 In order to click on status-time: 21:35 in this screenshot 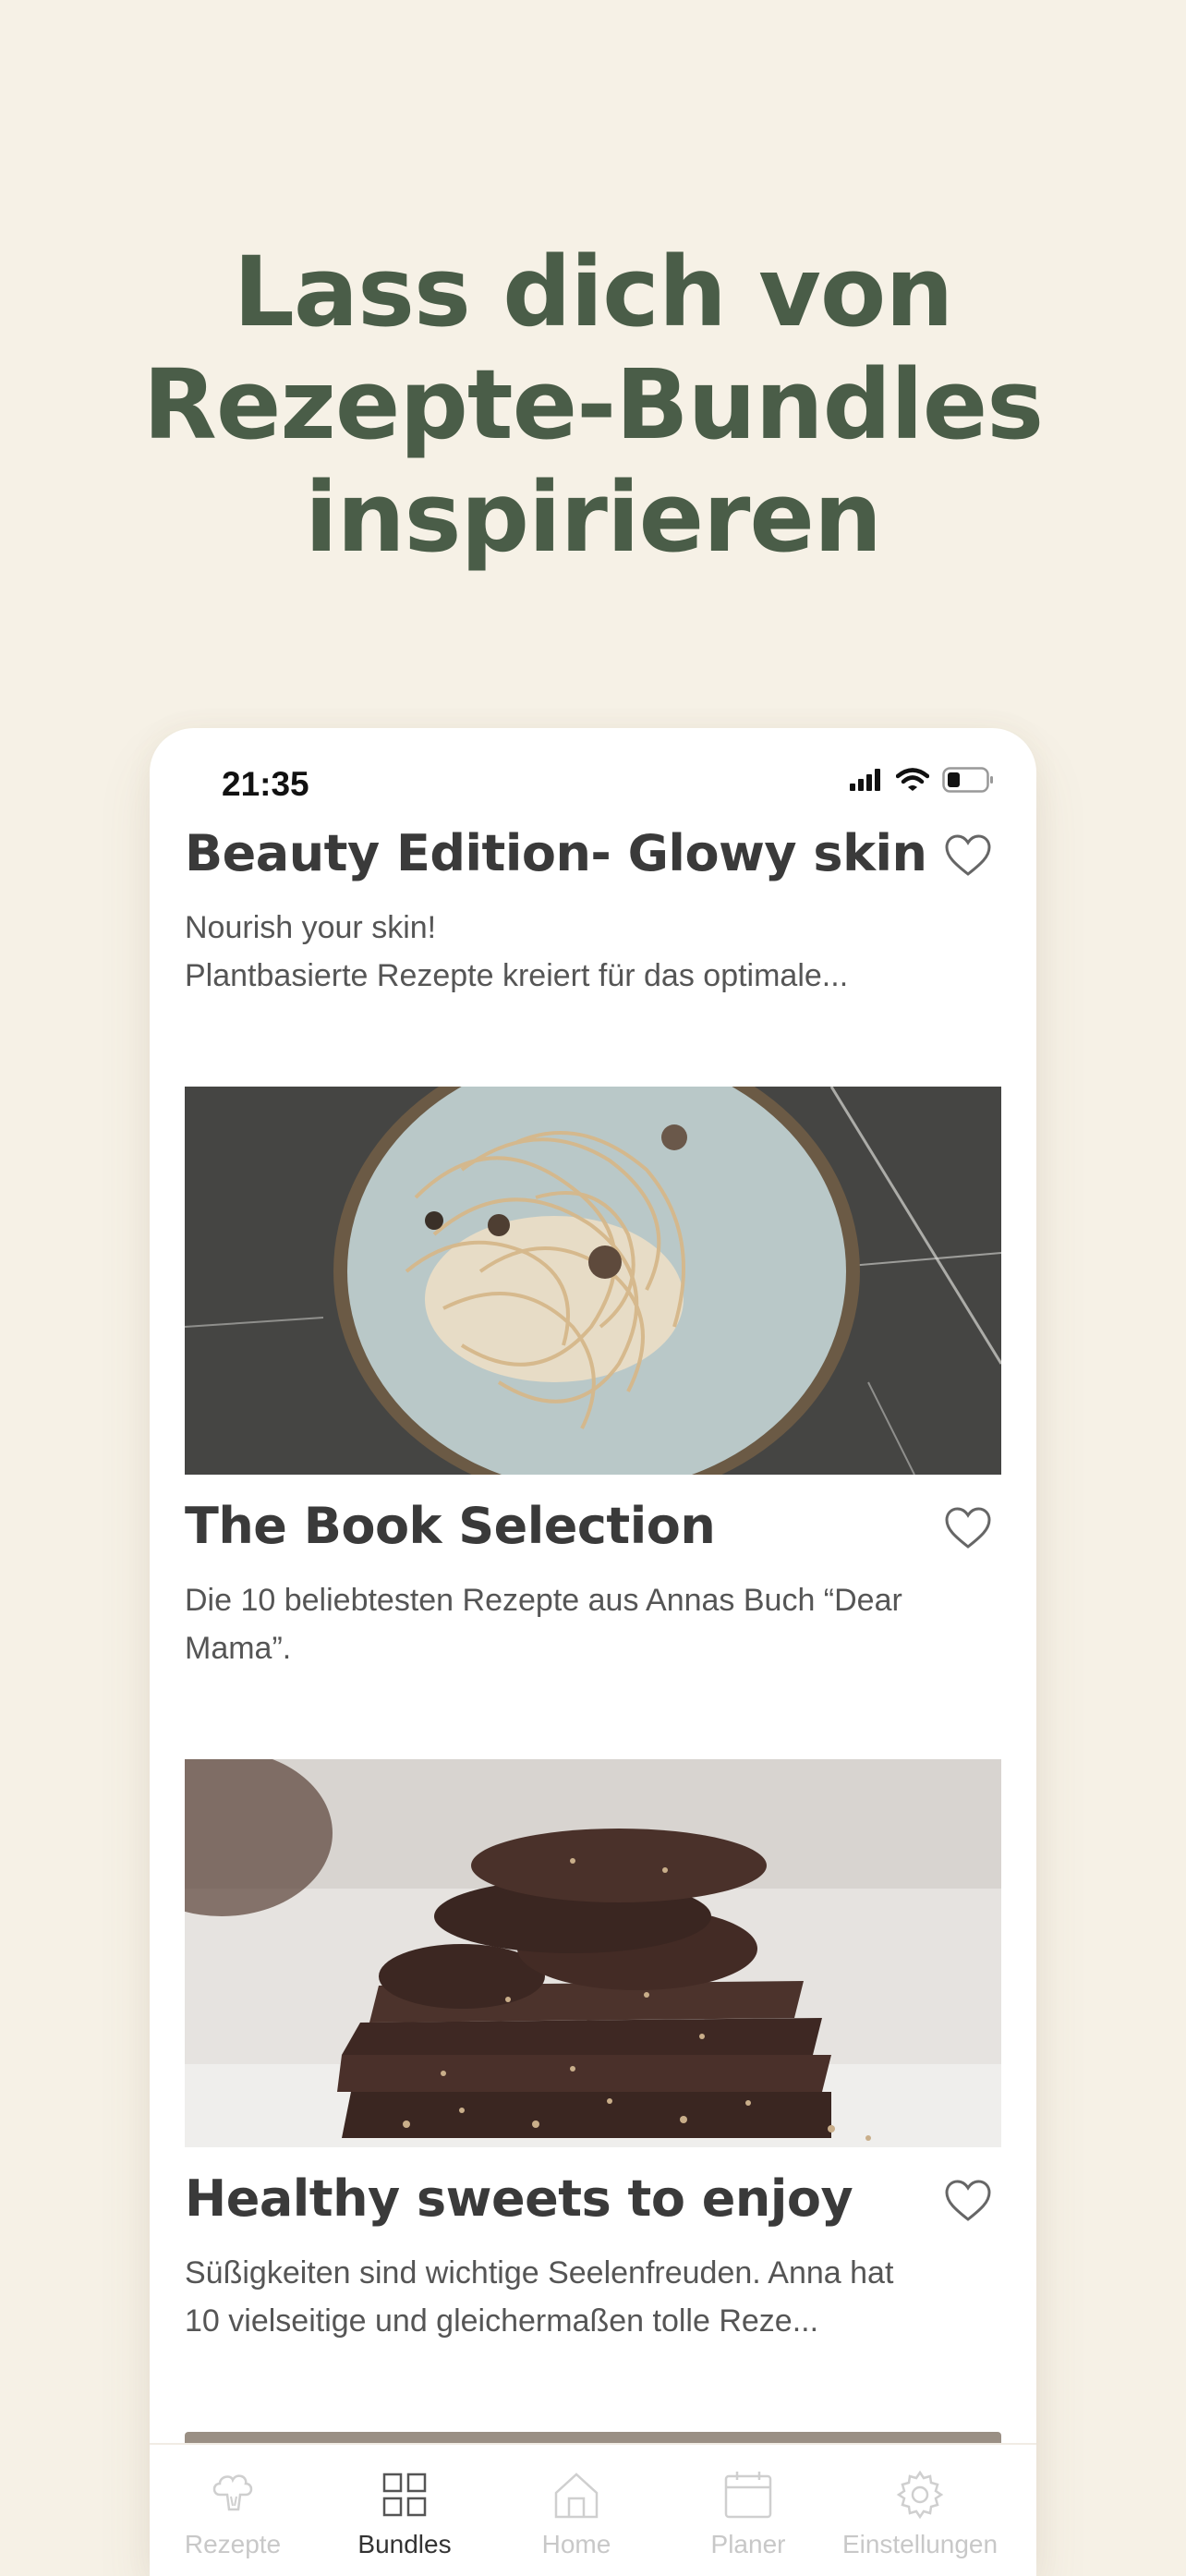, I will do `click(266, 784)`.